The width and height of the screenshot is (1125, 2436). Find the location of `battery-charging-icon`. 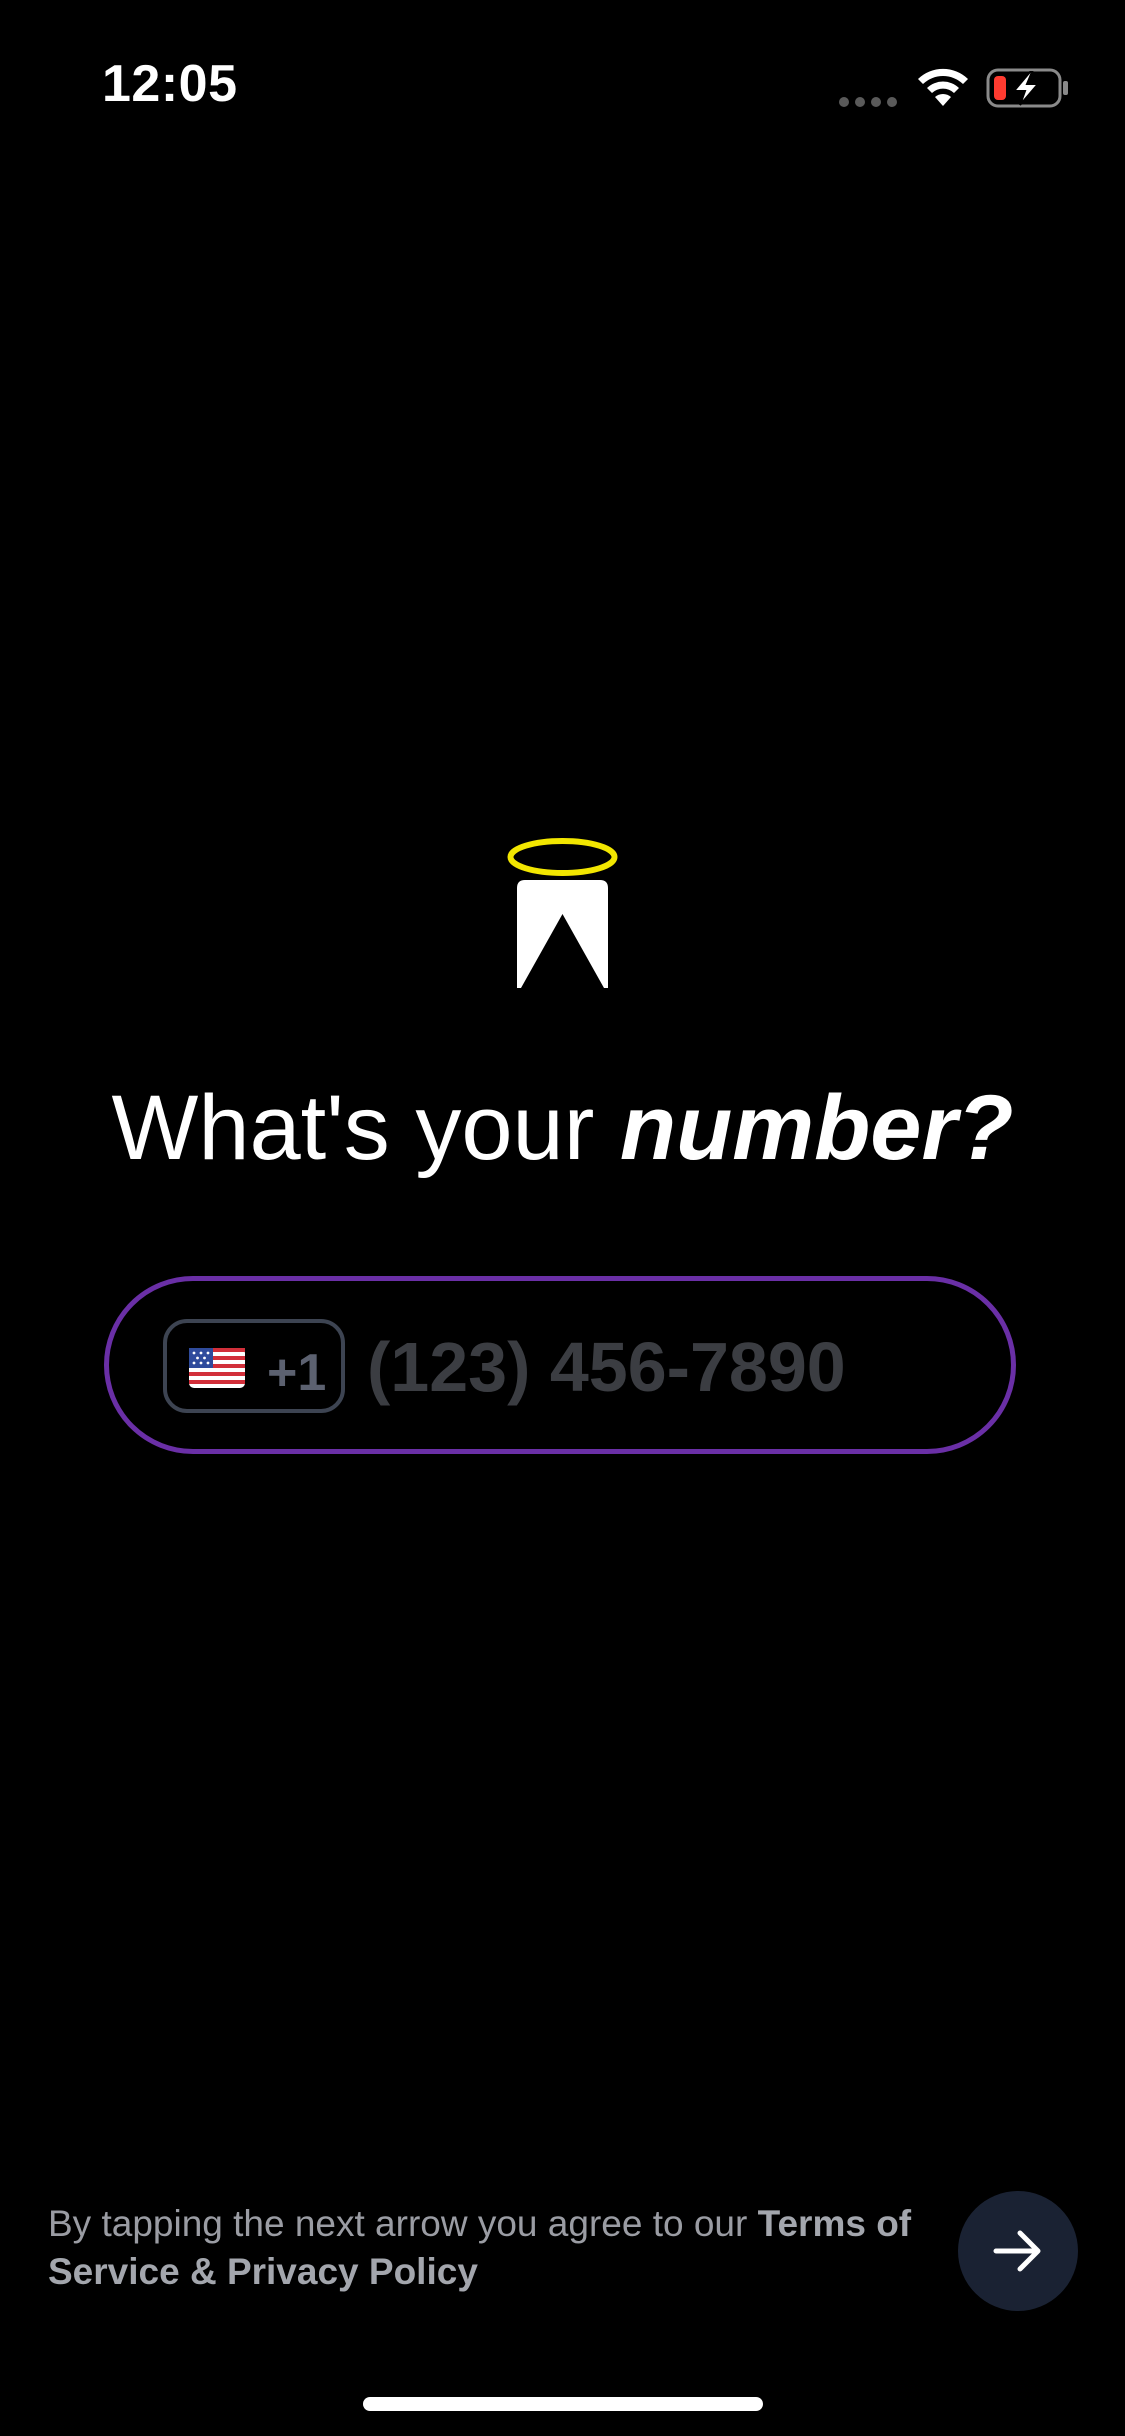

battery-charging-icon is located at coordinates (1027, 88).